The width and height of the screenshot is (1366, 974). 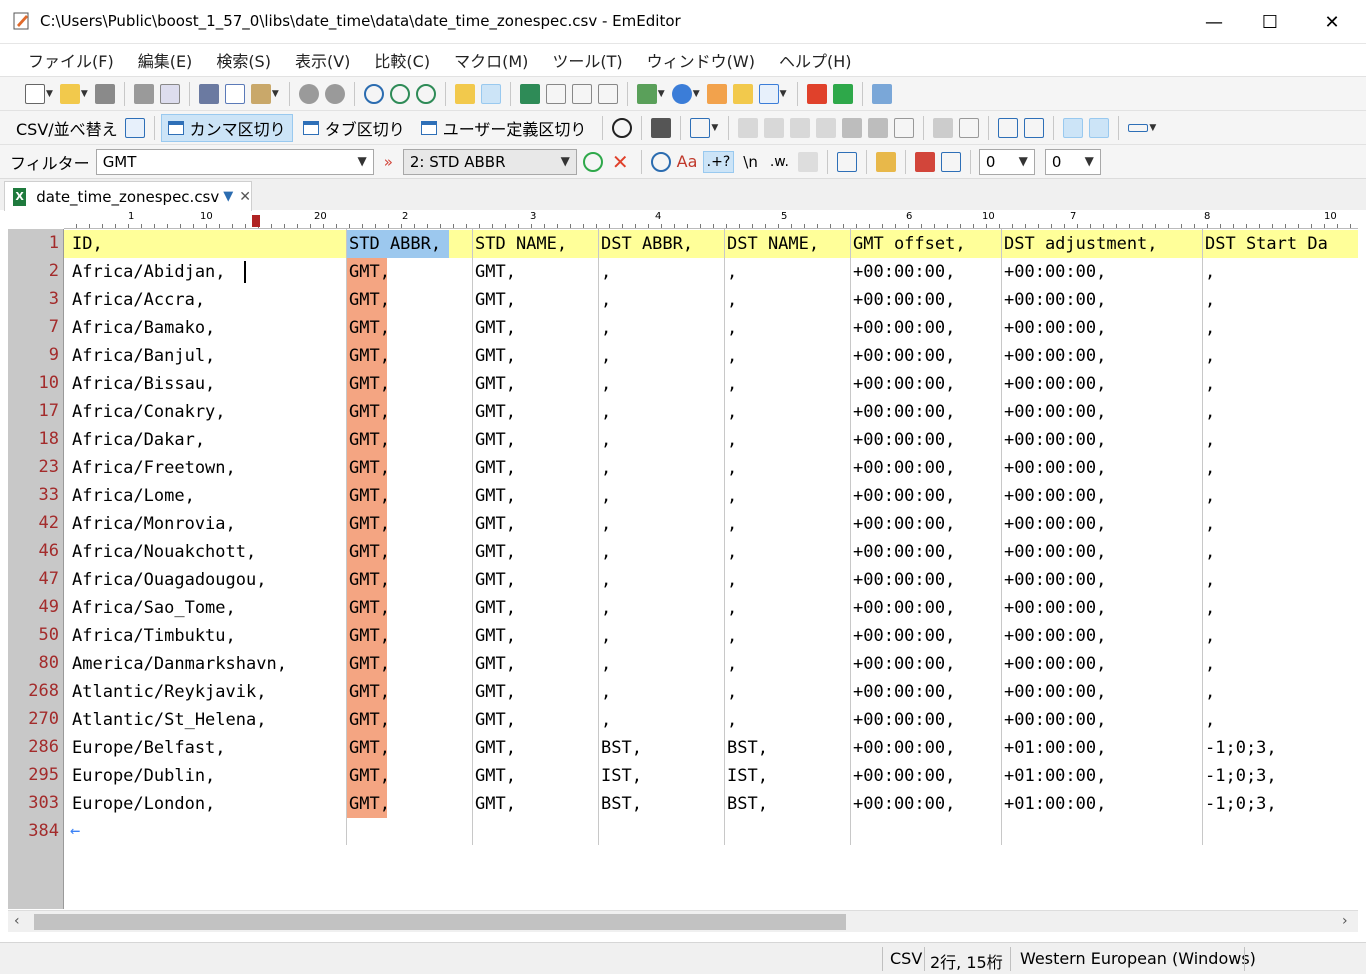 I want to click on status-mode: CSV, so click(x=906, y=958).